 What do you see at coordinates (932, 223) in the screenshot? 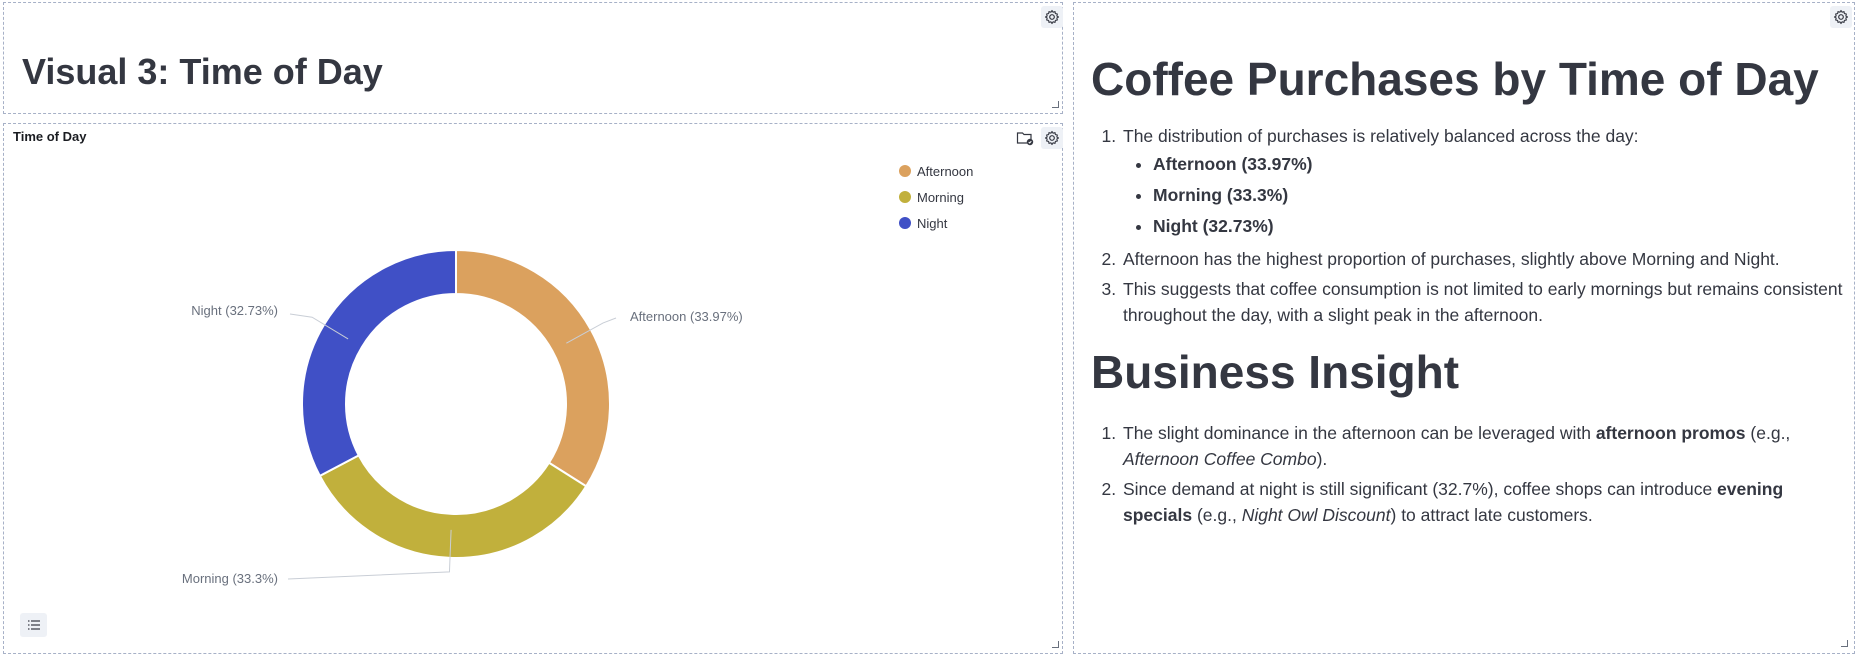
I see `legend-label: Night` at bounding box center [932, 223].